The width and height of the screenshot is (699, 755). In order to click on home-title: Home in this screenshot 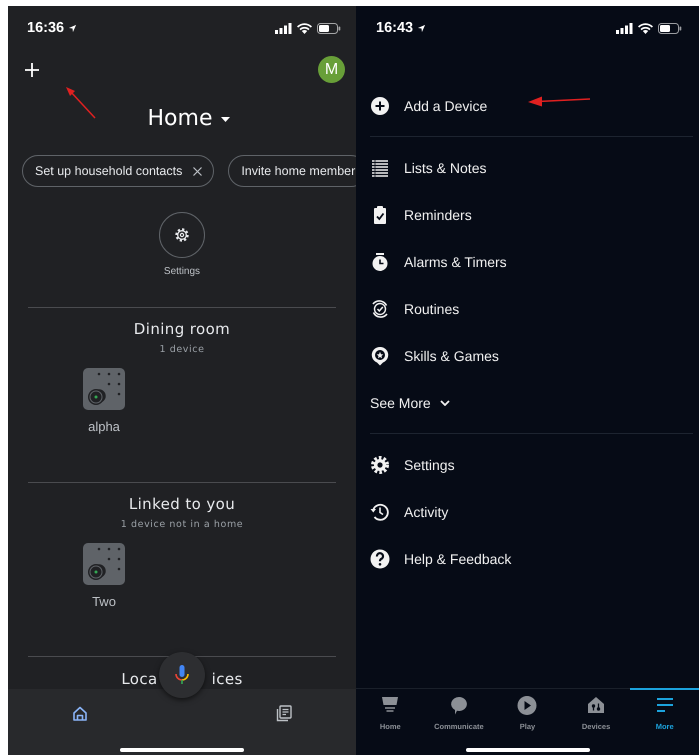, I will do `click(180, 118)`.